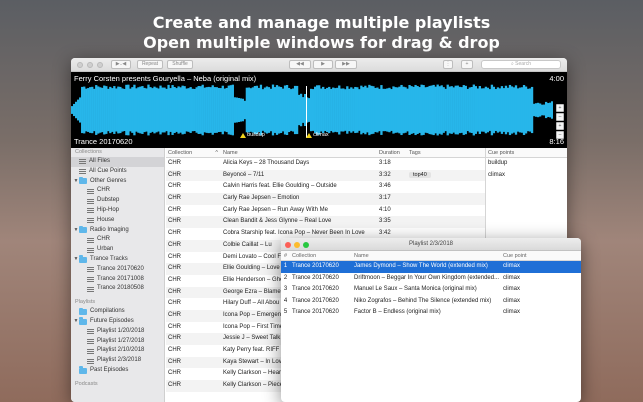  I want to click on sidebar-item: Playlist 1/20/2018, so click(117, 332).